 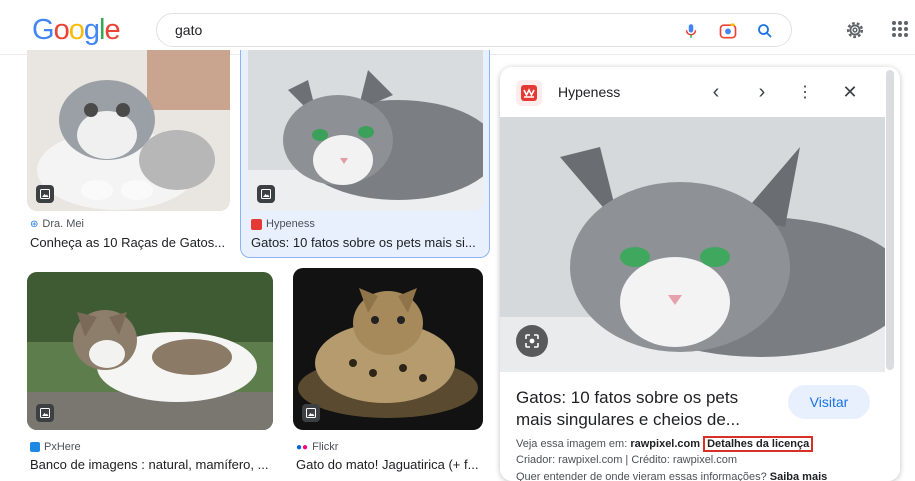 I want to click on result-source: PxHere, so click(x=55, y=447).